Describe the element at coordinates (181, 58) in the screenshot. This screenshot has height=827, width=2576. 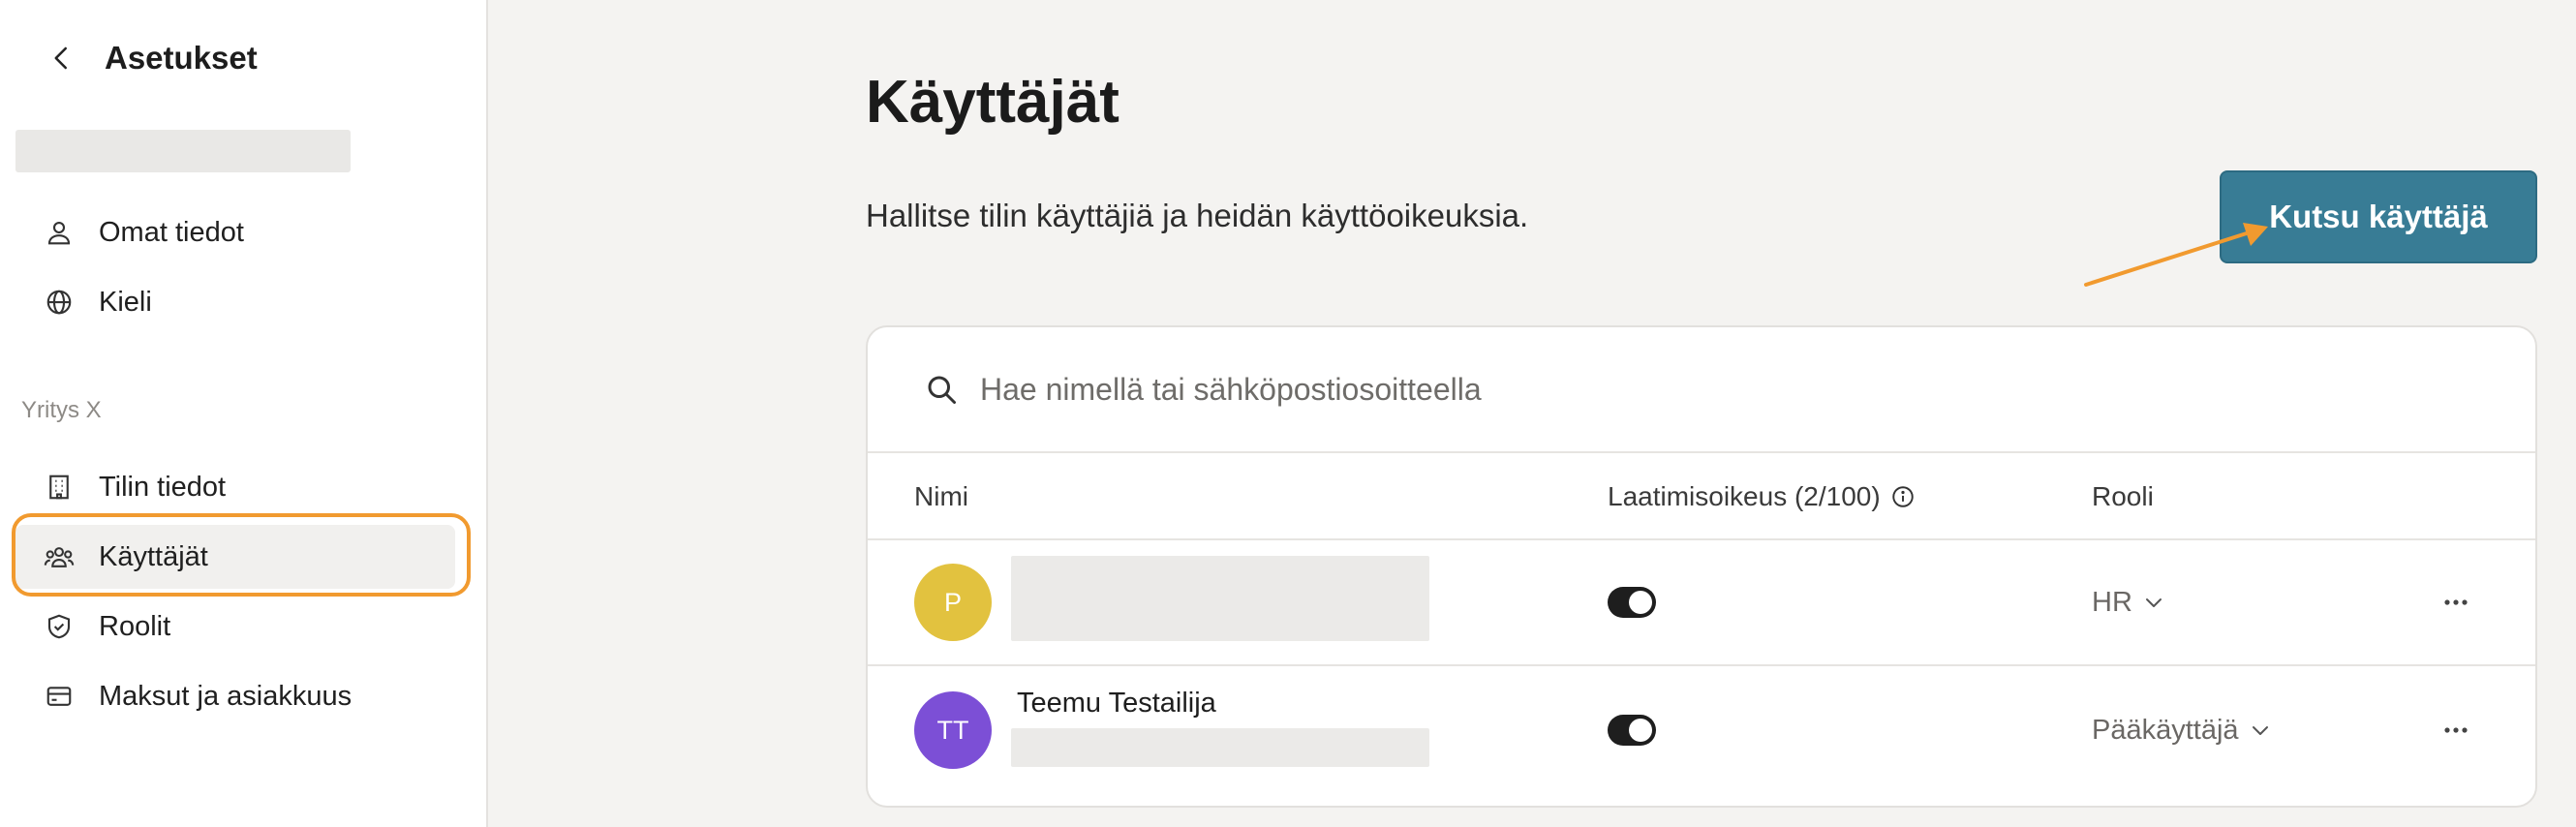
I see `sidebar-title: Asetukset` at that location.